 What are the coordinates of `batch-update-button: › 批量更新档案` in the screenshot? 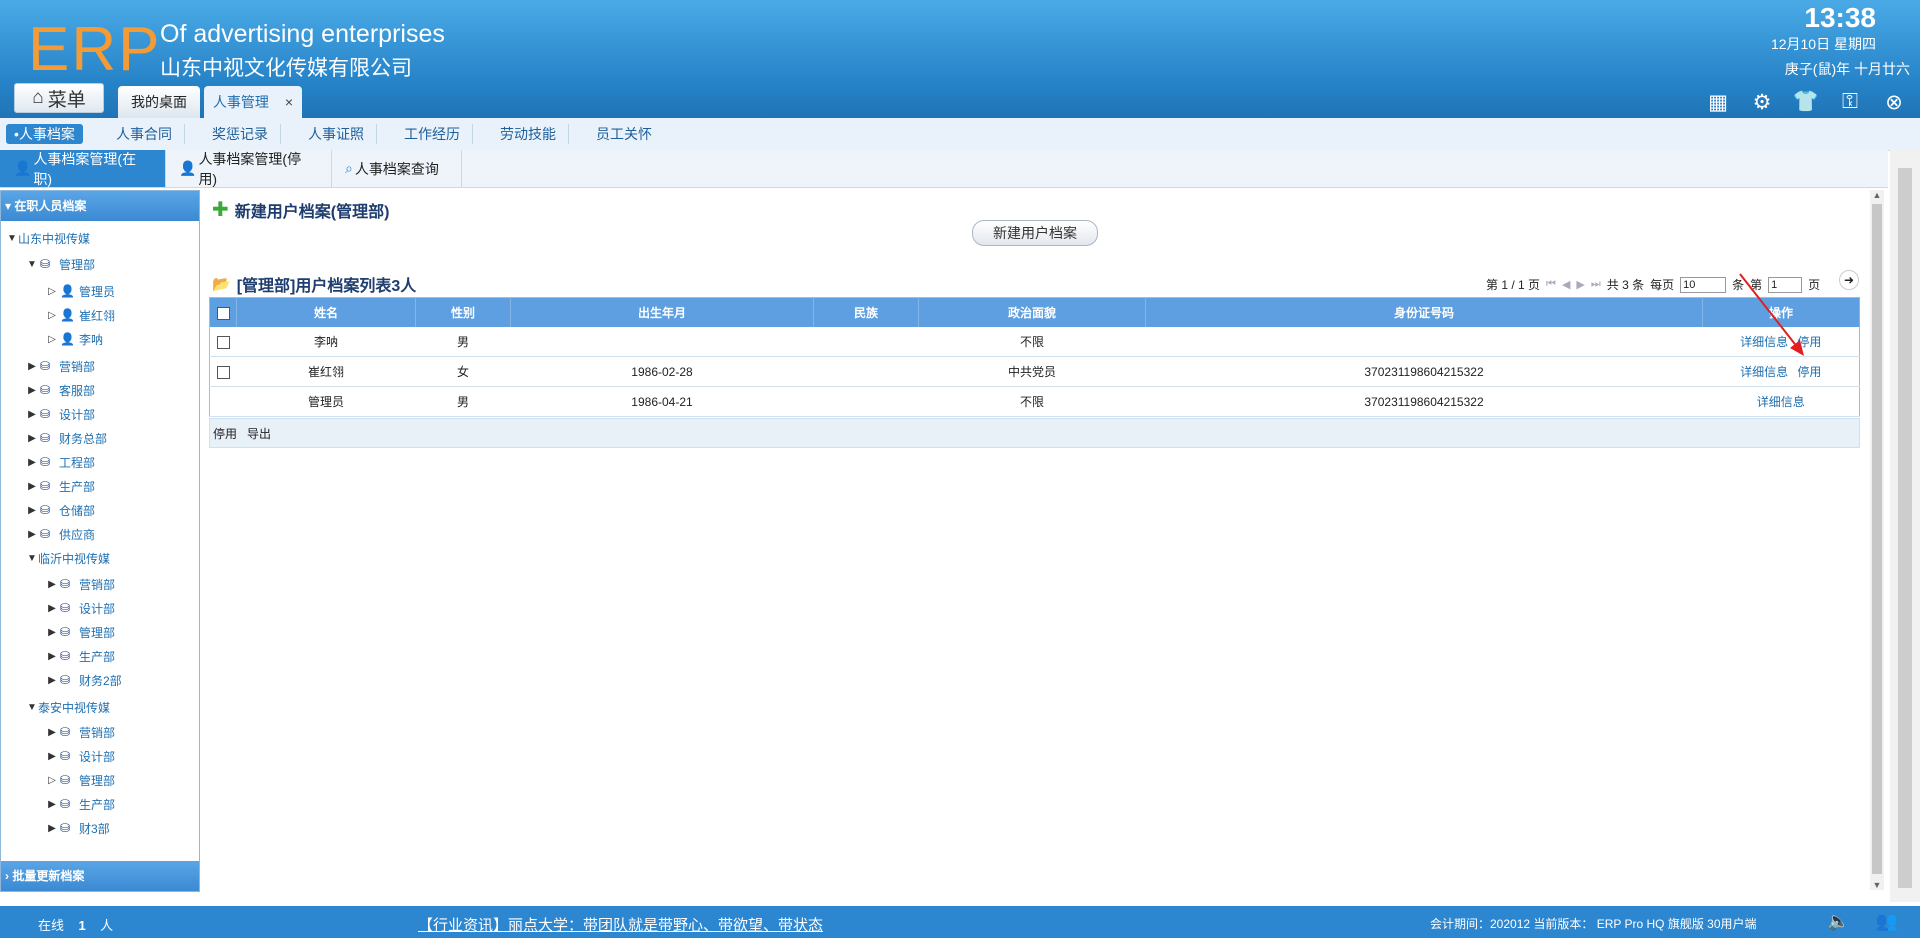 It's located at (100, 876).